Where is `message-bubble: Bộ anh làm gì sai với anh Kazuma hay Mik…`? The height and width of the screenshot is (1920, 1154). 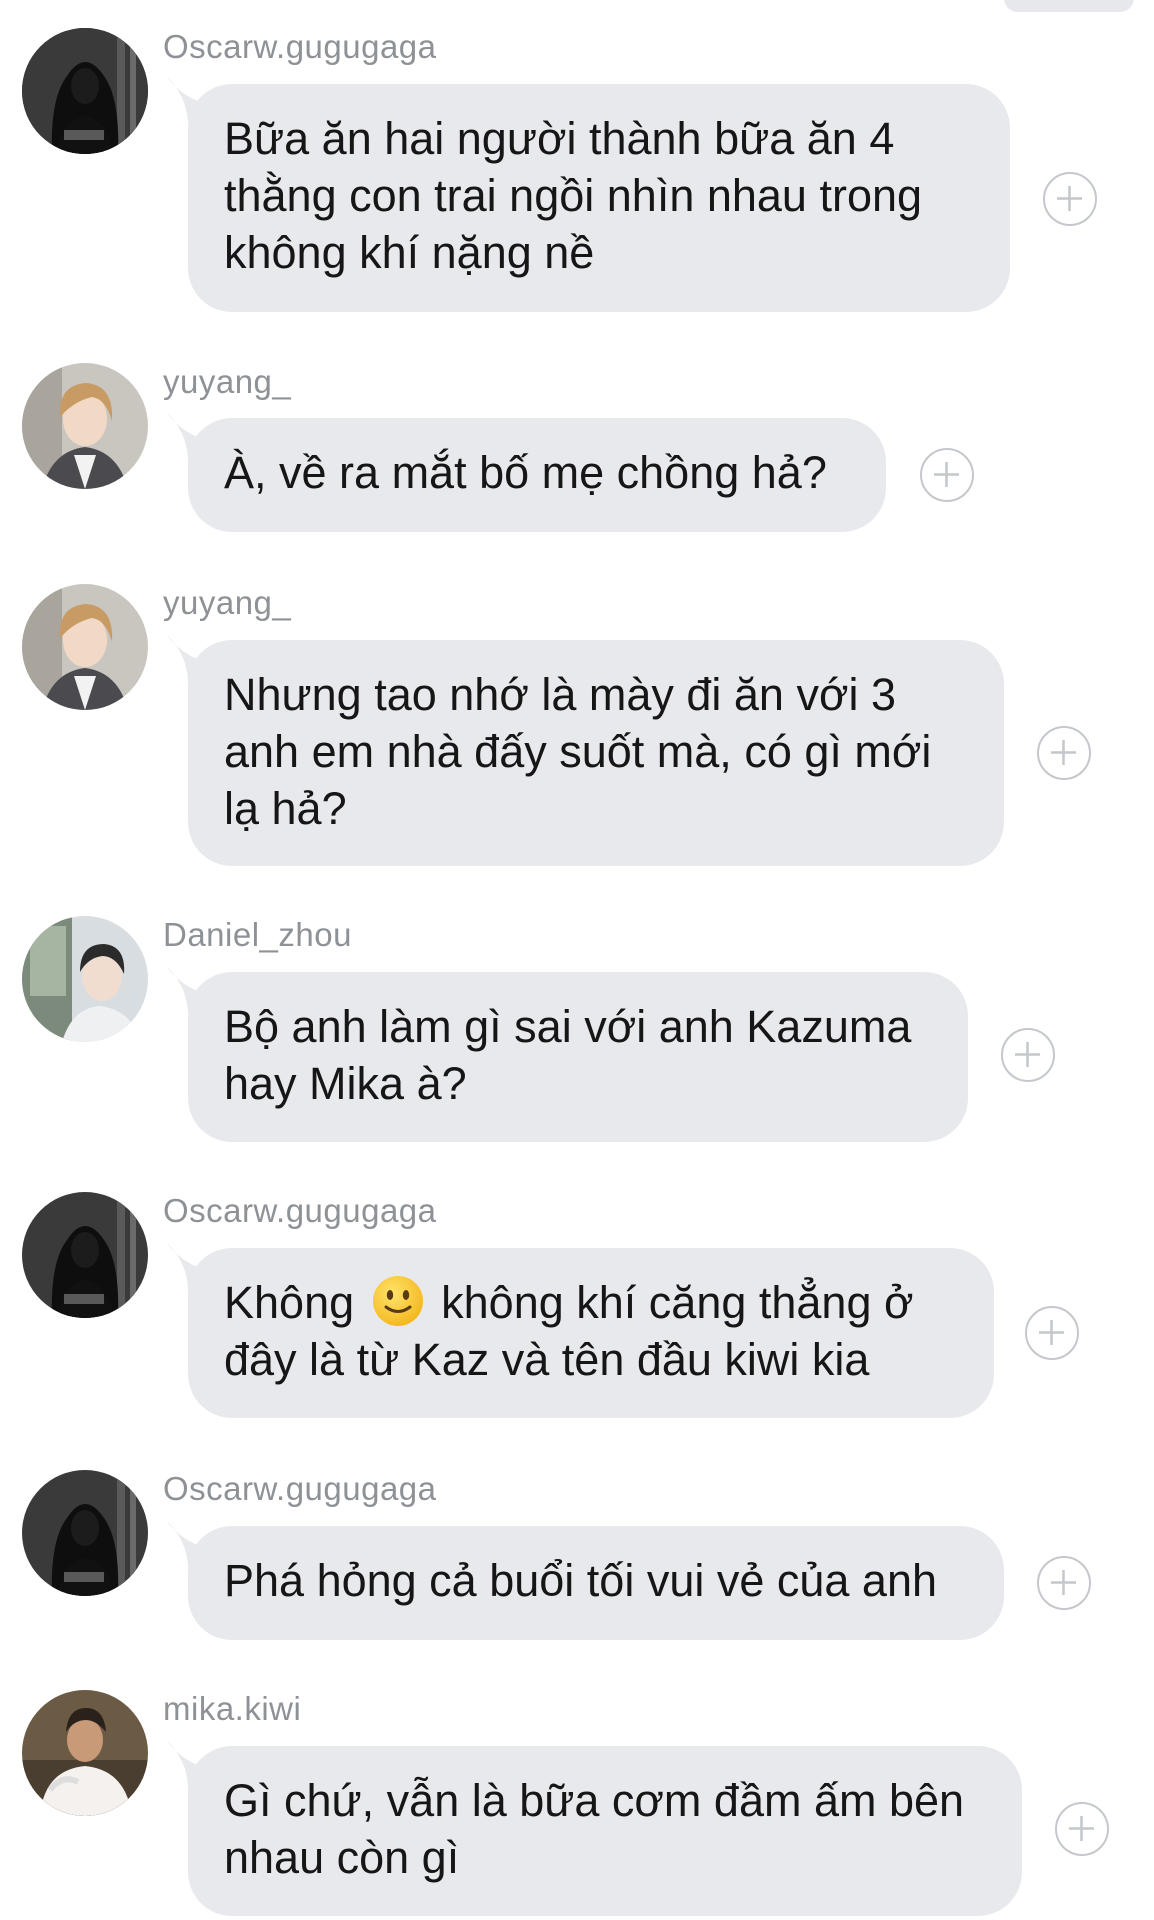
message-bubble: Bộ anh làm gì sai với anh Kazuma hay Mik… is located at coordinates (578, 1057).